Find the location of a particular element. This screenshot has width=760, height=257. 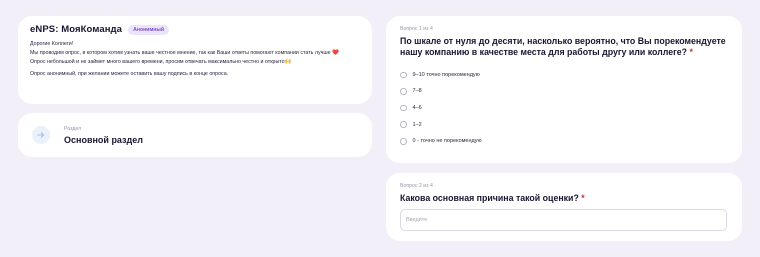

radio-option-label: 4–6 is located at coordinates (417, 108).